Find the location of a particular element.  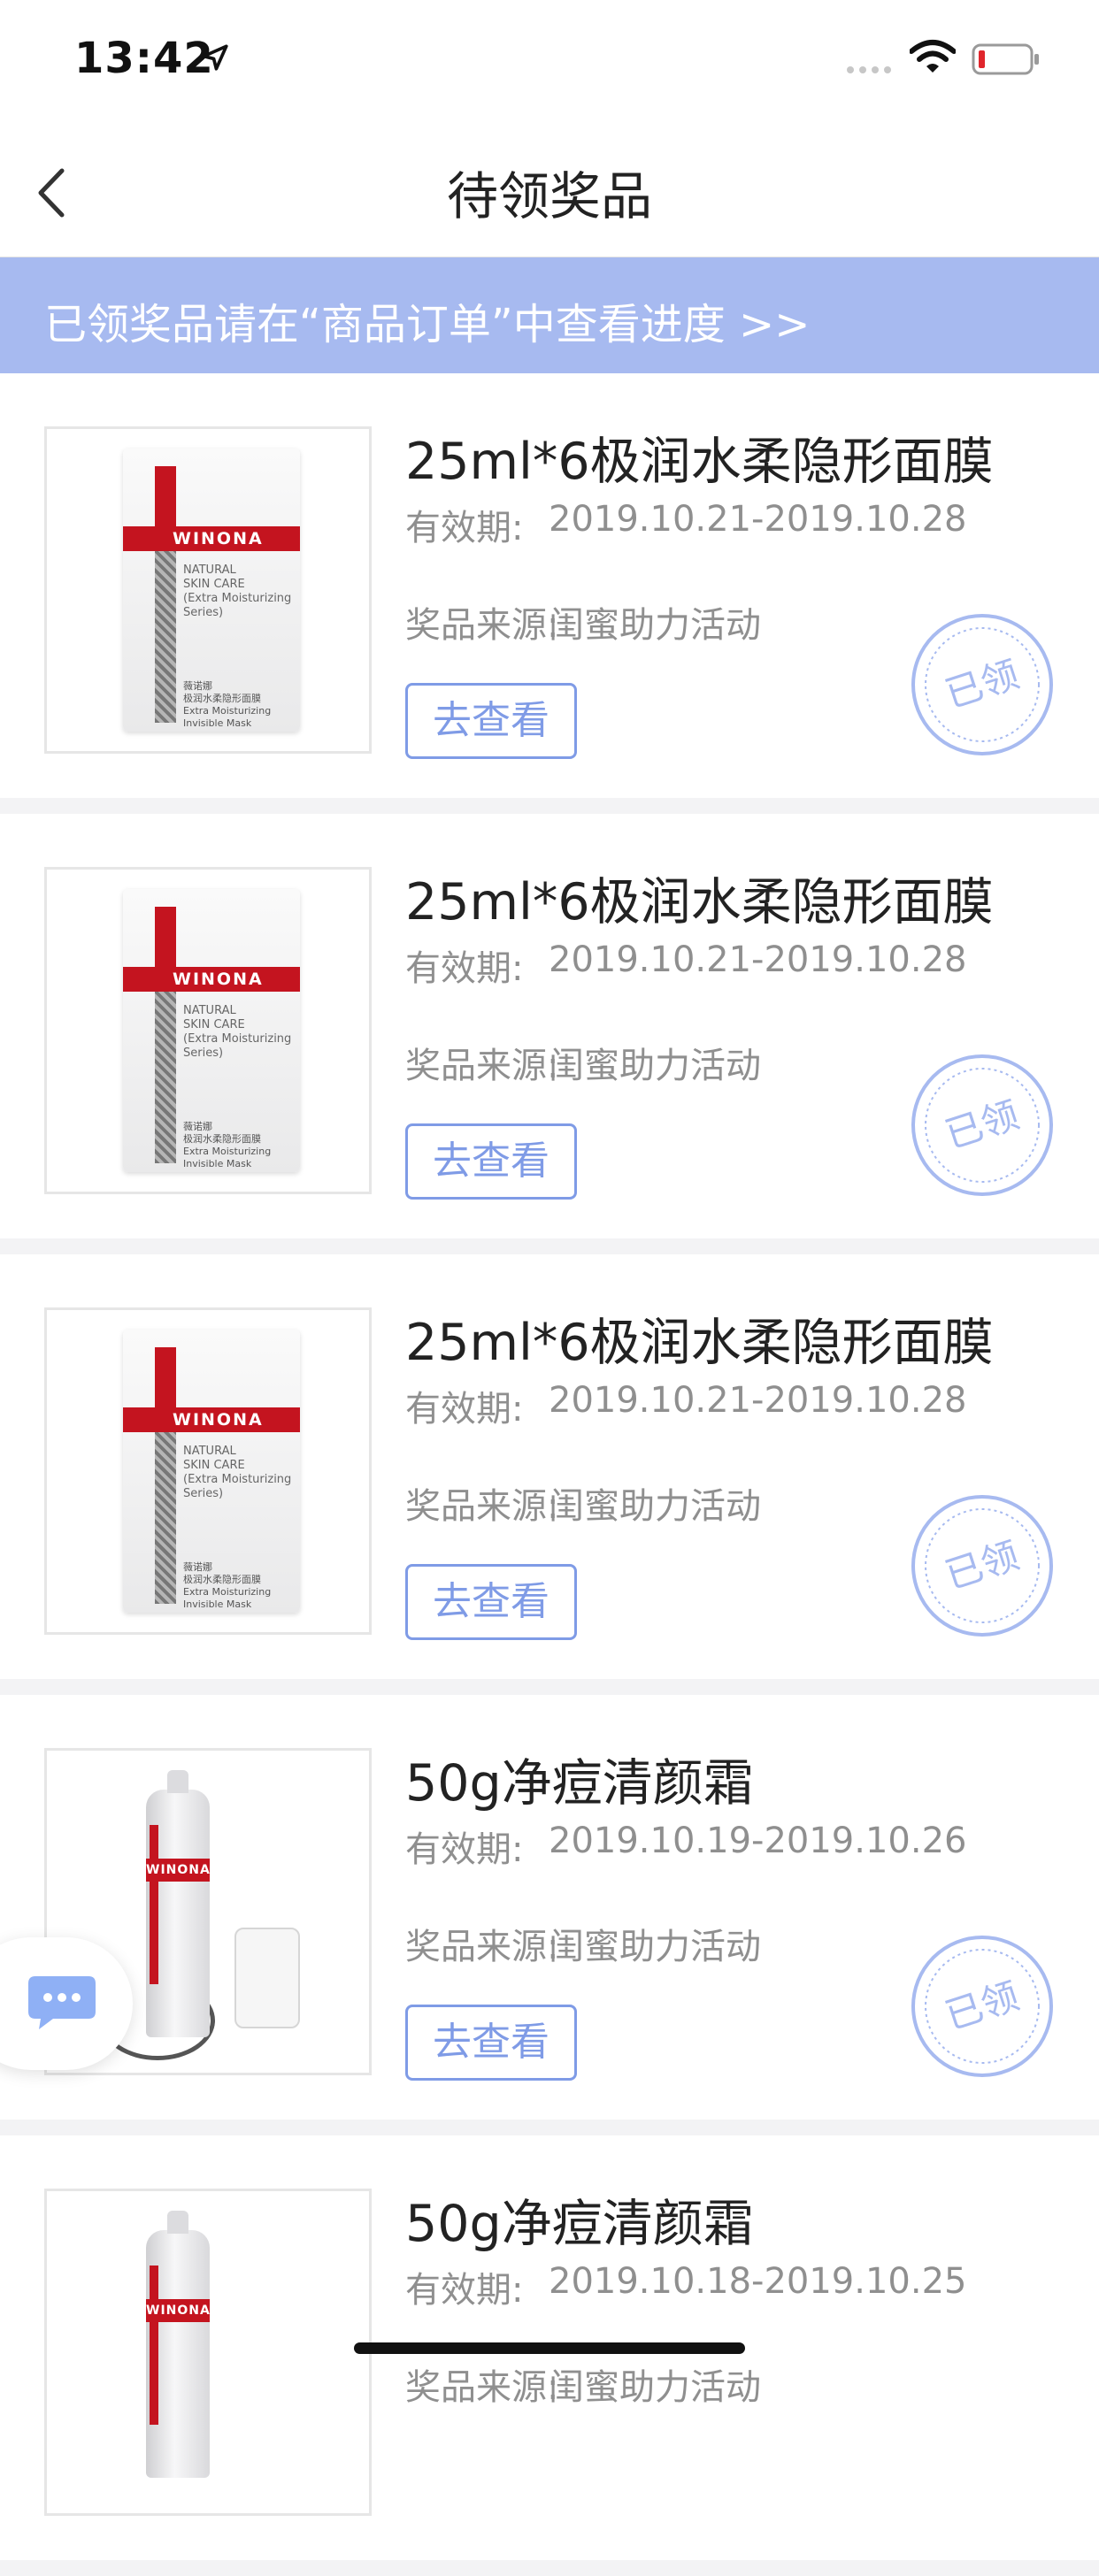

battery-icon is located at coordinates (1005, 59).